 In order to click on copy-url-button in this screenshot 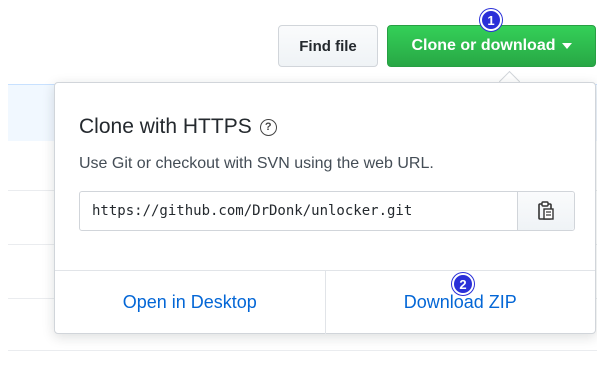, I will do `click(545, 211)`.